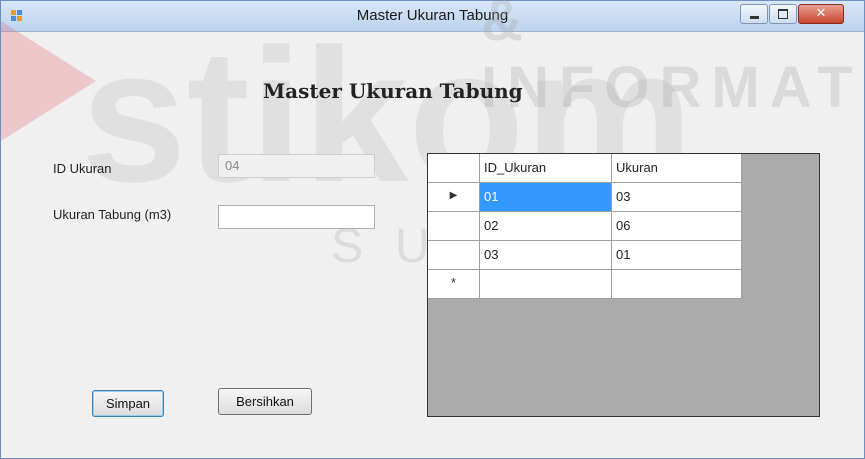 This screenshot has width=865, height=459. What do you see at coordinates (454, 284) in the screenshot?
I see `new-row-marker: *` at bounding box center [454, 284].